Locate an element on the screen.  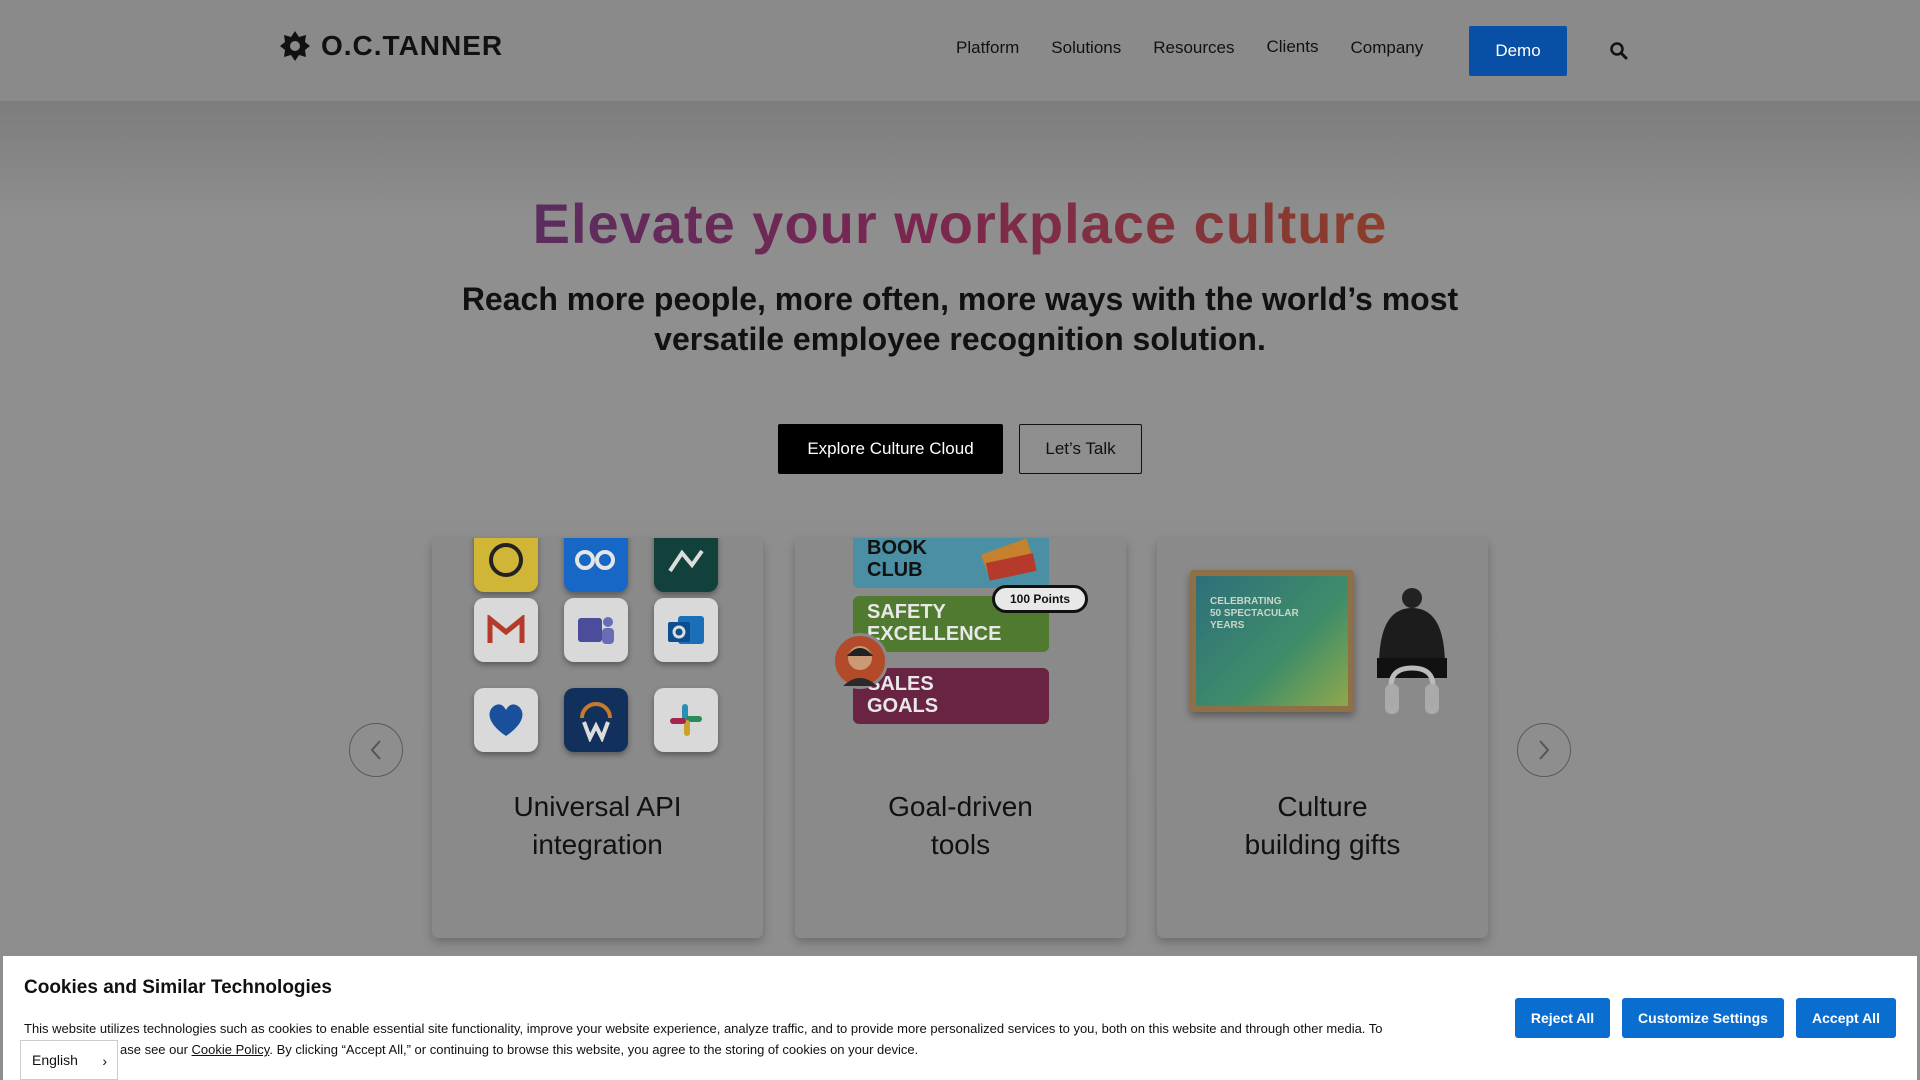
outlook-icon is located at coordinates (686, 630).